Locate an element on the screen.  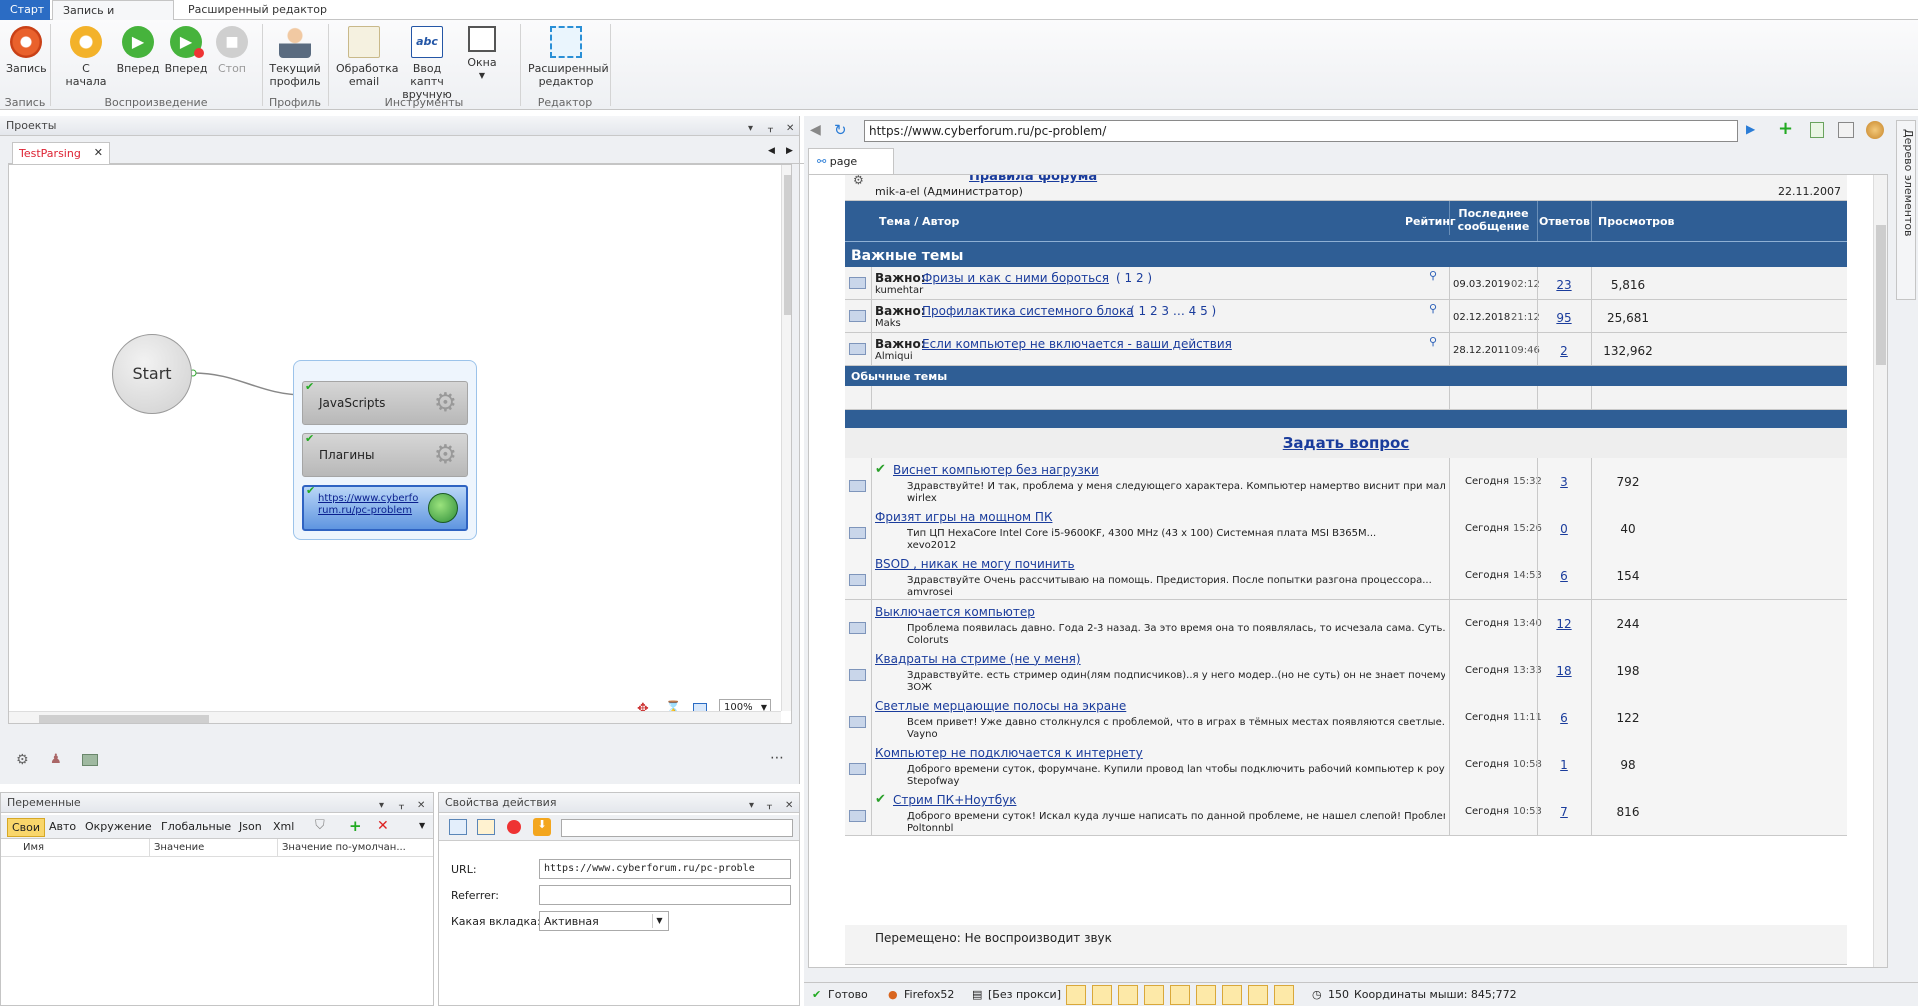
page-tab: ⚯ page is located at coordinates (851, 161).